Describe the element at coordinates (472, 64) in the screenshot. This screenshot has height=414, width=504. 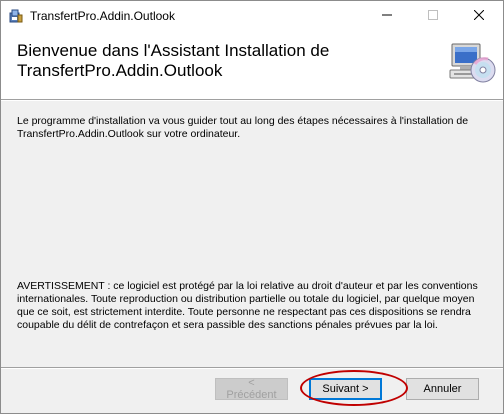
I see `computer-cd-icon` at that location.